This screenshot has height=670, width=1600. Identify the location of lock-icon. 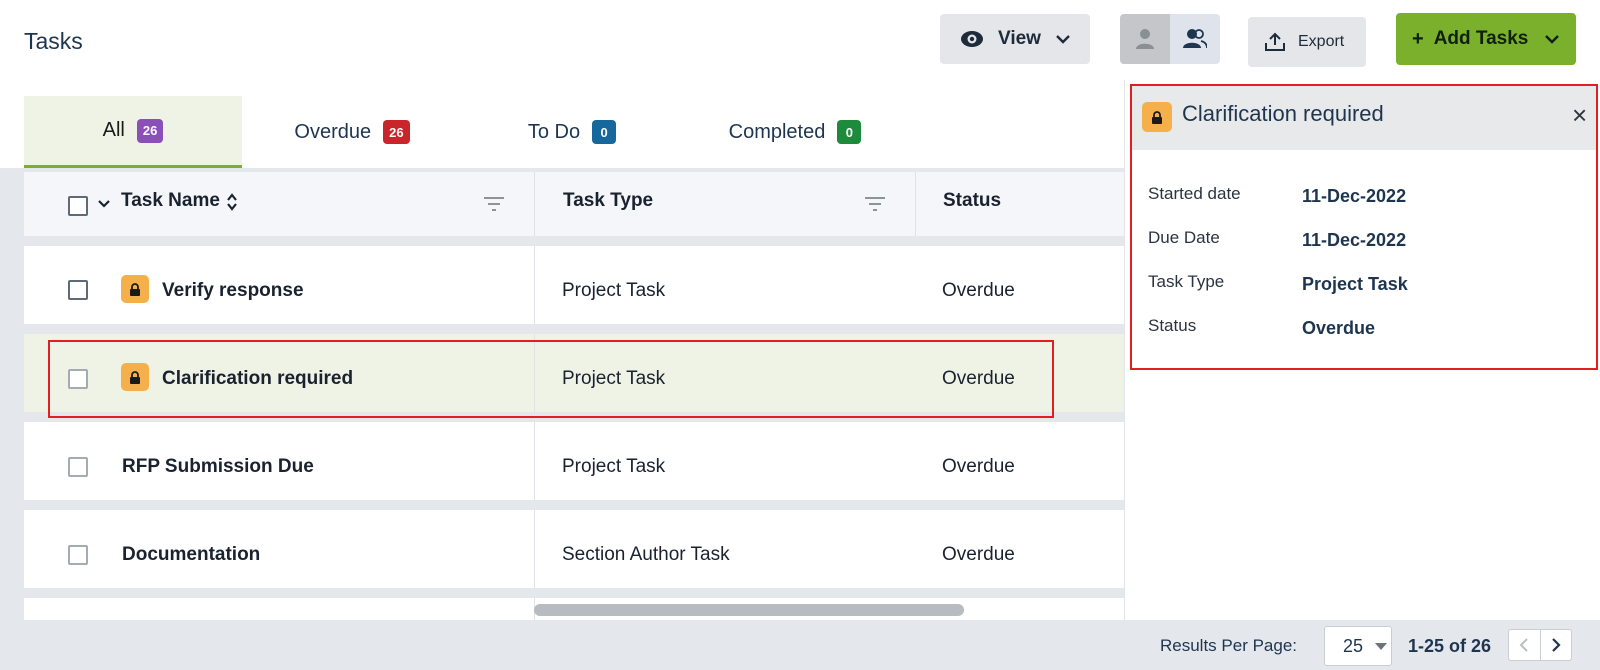
(135, 289).